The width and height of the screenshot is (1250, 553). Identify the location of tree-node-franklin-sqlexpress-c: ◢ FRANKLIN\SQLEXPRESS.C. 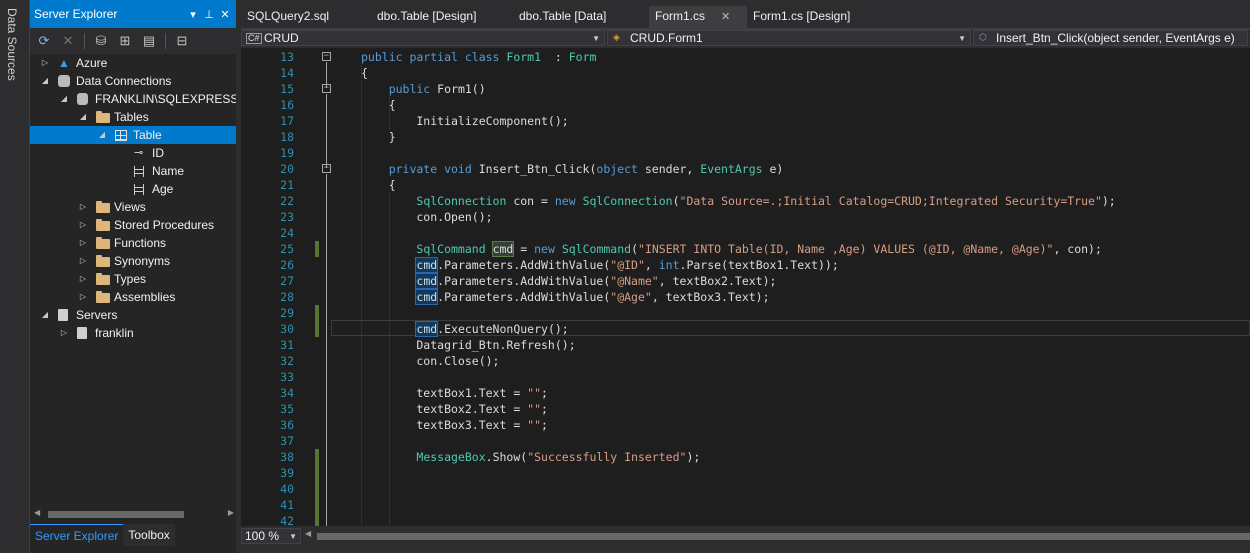
(133, 99).